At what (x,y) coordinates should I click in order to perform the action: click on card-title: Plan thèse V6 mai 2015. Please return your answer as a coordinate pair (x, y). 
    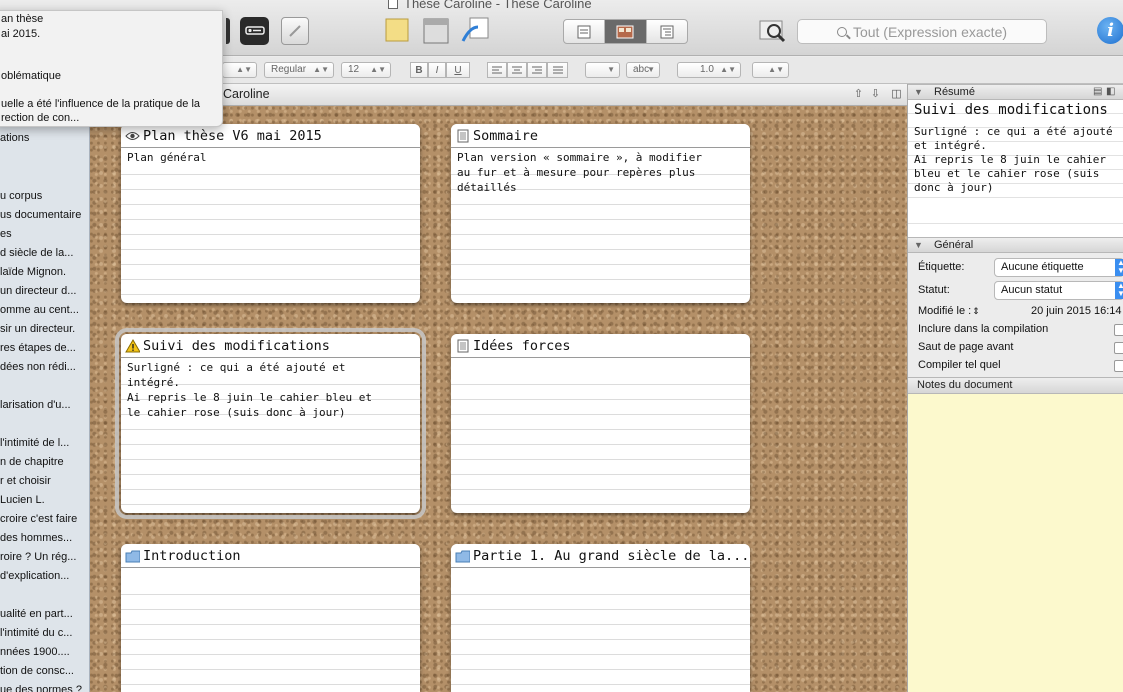
    Looking at the image, I should click on (270, 136).